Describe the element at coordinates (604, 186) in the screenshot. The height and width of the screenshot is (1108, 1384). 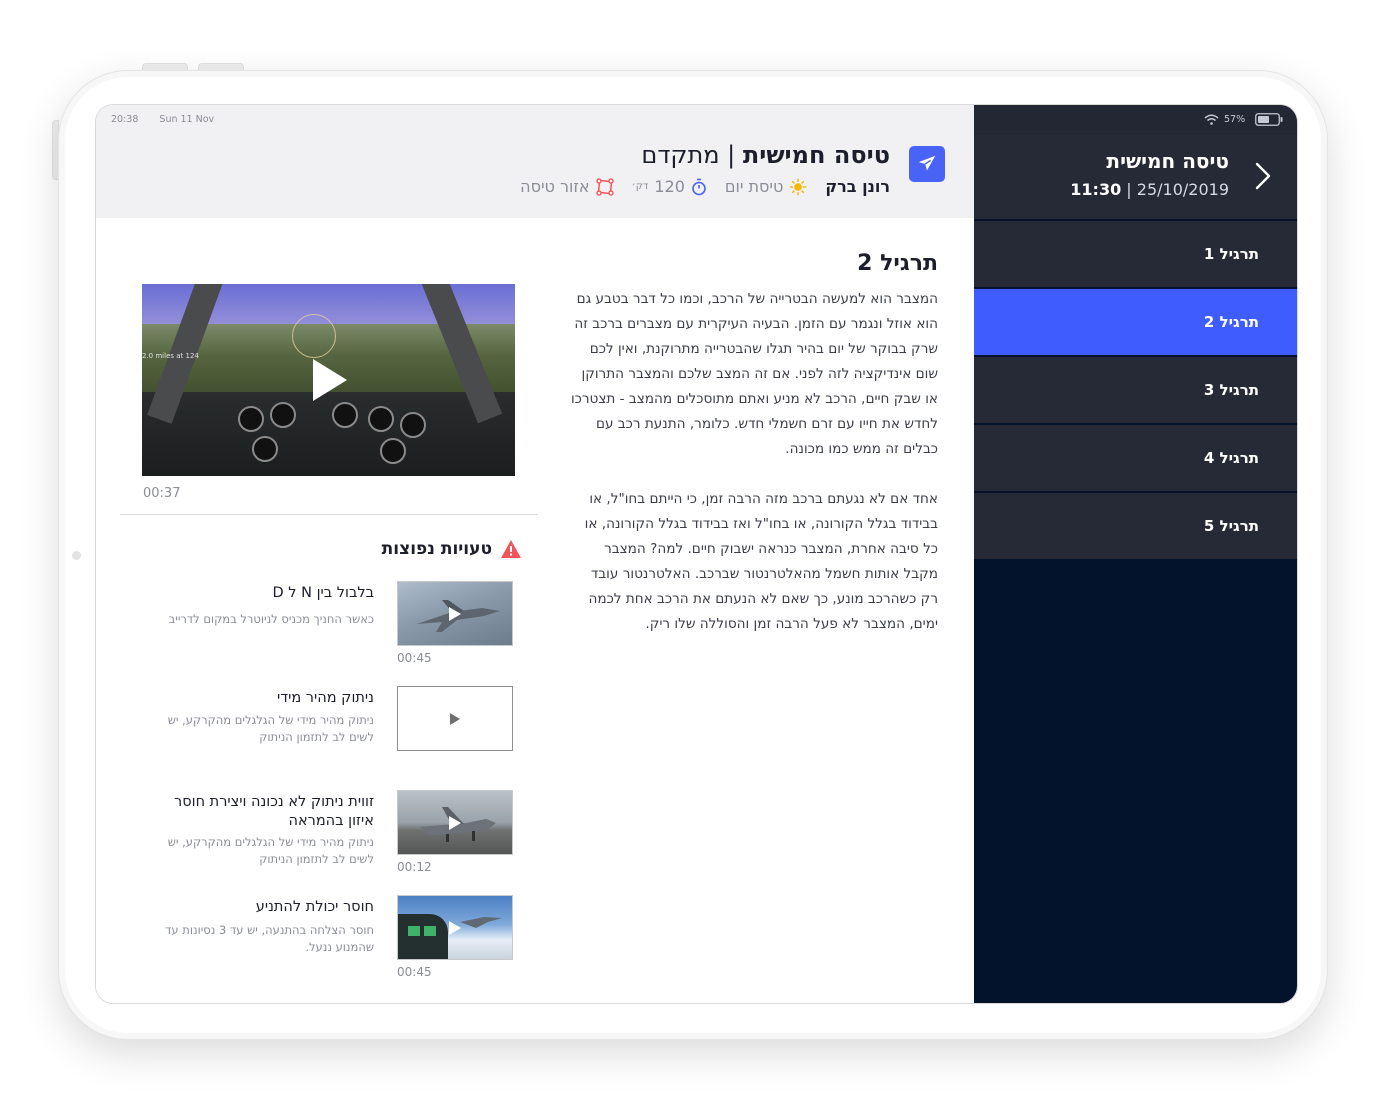
I see `zone-icon` at that location.